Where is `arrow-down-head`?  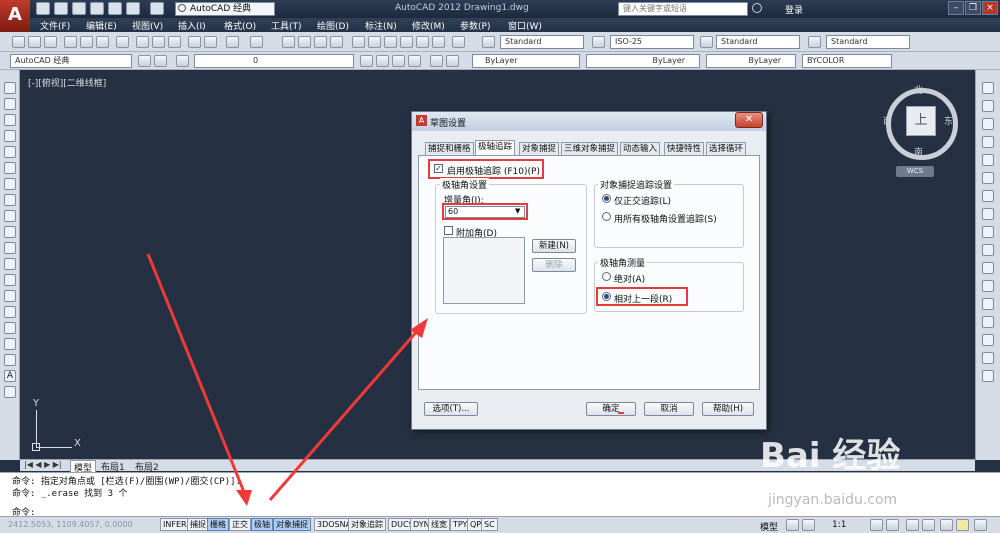 arrow-down-head is located at coordinates (244, 498).